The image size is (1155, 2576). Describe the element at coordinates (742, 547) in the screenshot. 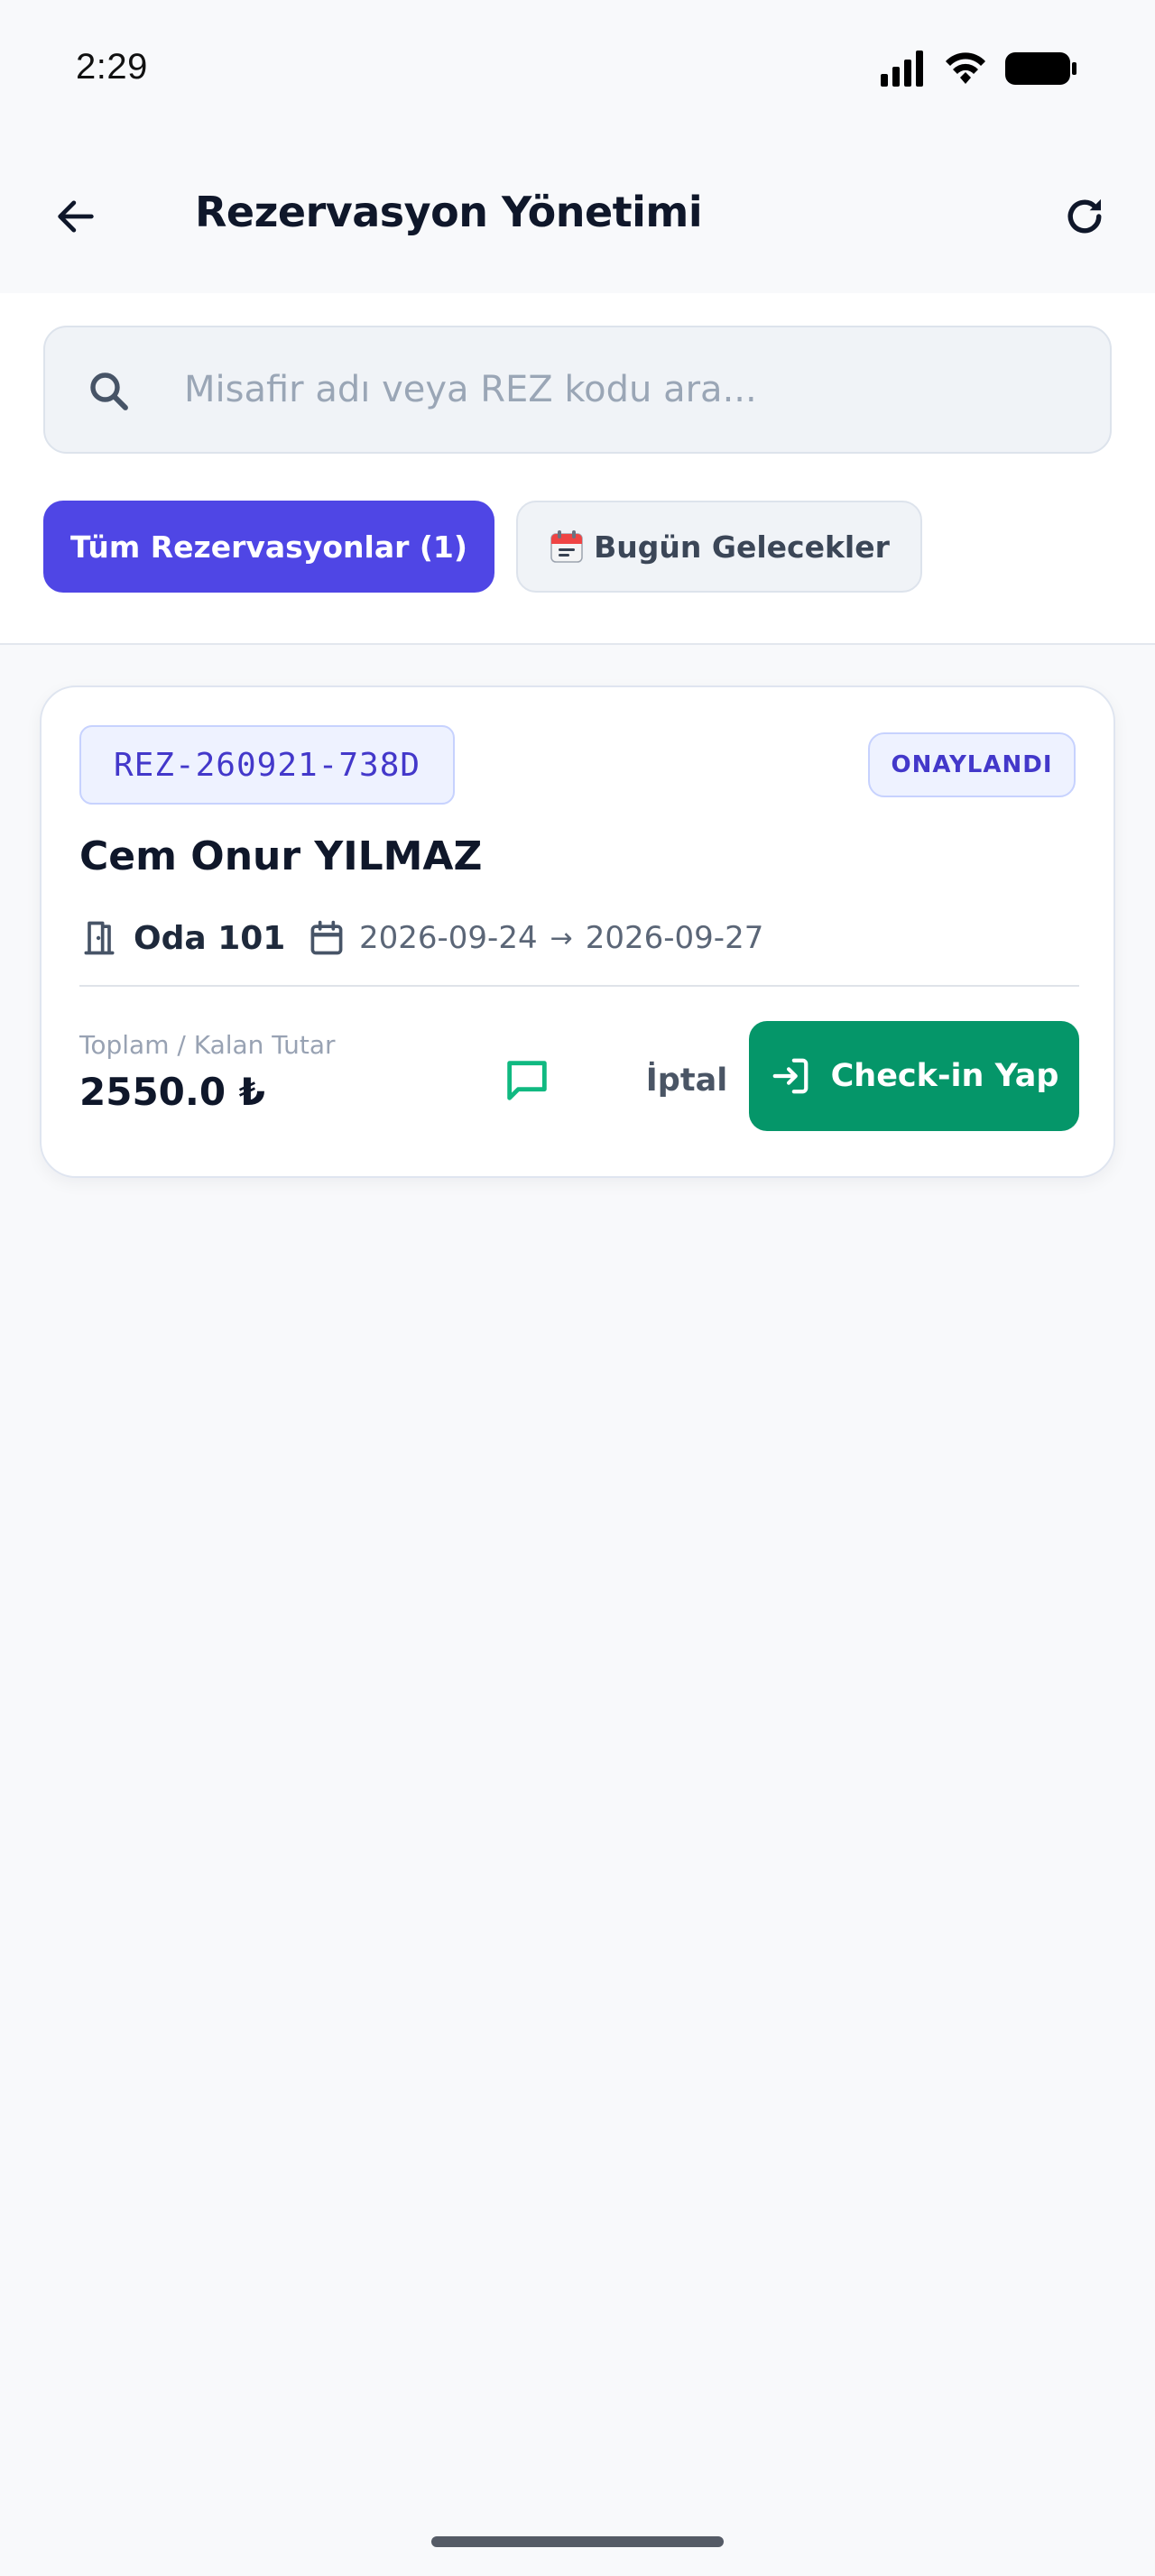

I see `filter-today-label: Bugün Gelecekler` at that location.